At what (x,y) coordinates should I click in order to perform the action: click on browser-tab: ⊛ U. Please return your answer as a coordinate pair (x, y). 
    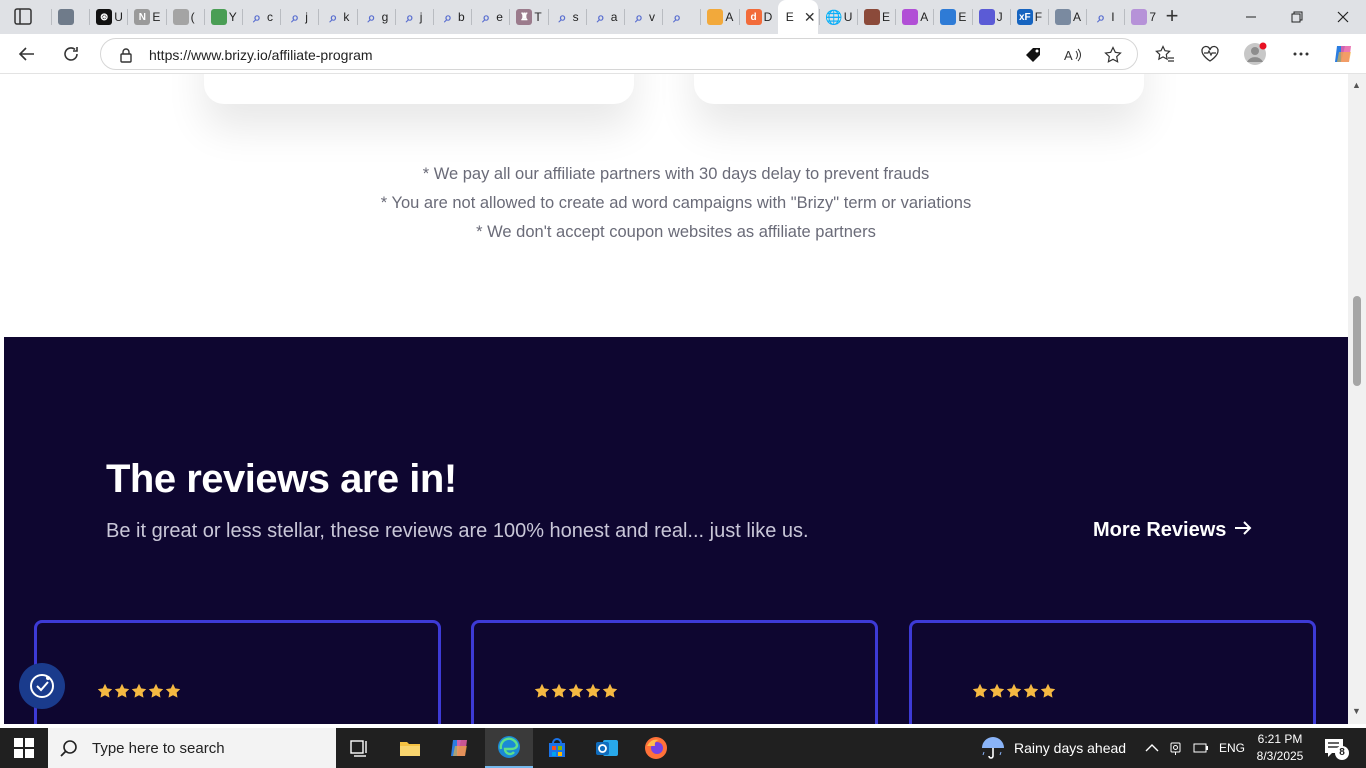
    Looking at the image, I should click on (108, 17).